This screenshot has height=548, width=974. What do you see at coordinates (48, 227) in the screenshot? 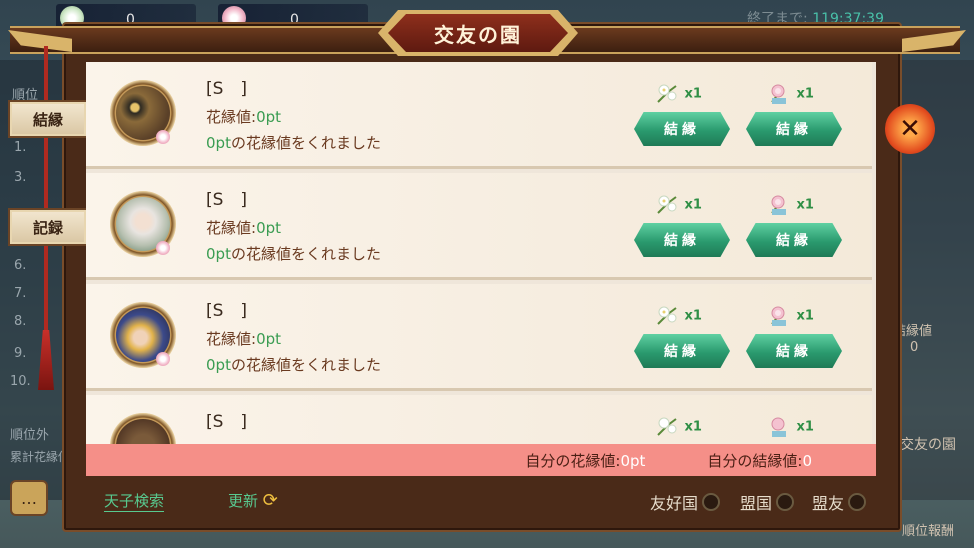
I see `tab-record: 記録` at bounding box center [48, 227].